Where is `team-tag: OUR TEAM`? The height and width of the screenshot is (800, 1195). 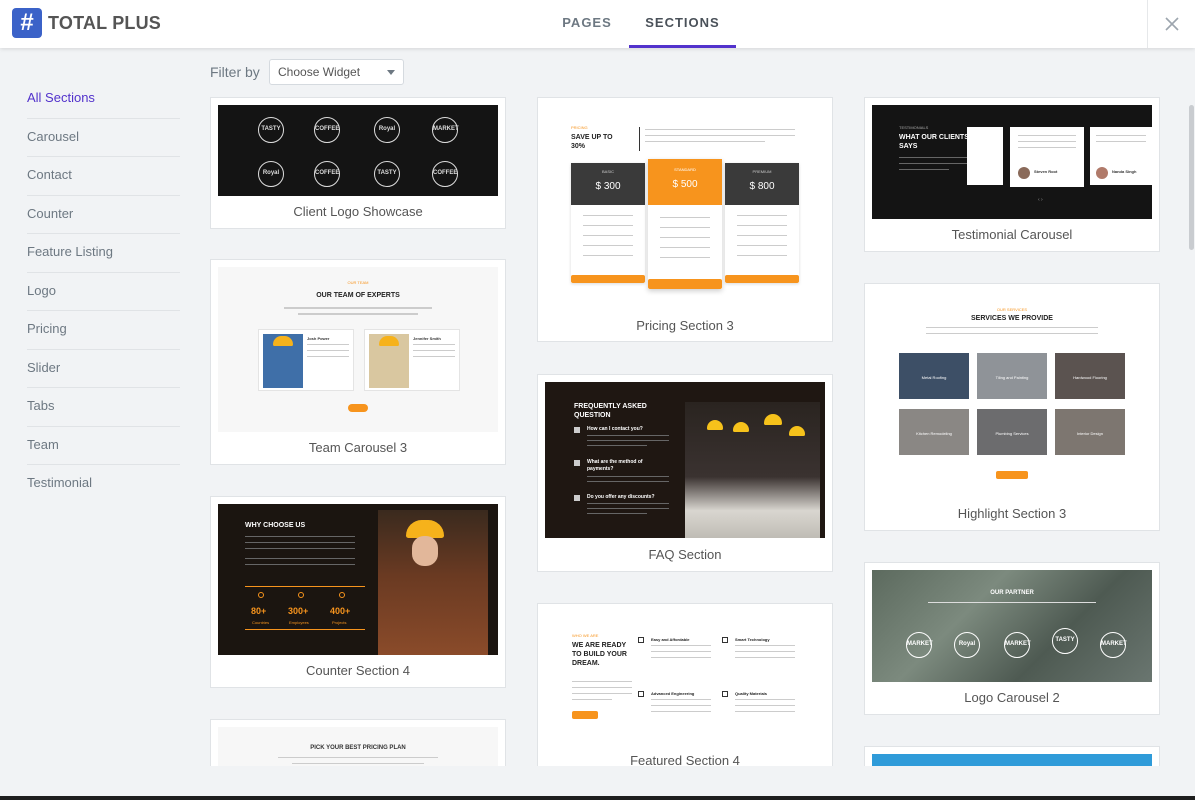 team-tag: OUR TEAM is located at coordinates (358, 282).